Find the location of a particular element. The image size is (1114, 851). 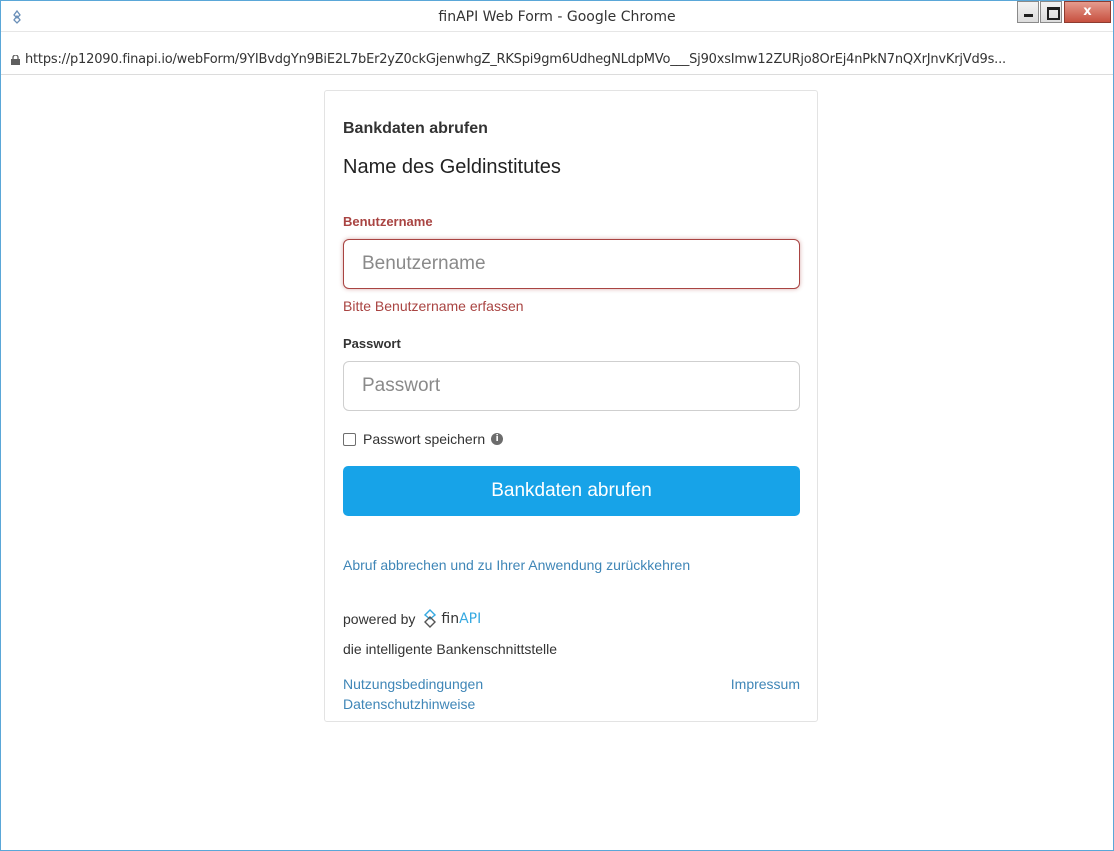

maximize-icon is located at coordinates (1051, 12).